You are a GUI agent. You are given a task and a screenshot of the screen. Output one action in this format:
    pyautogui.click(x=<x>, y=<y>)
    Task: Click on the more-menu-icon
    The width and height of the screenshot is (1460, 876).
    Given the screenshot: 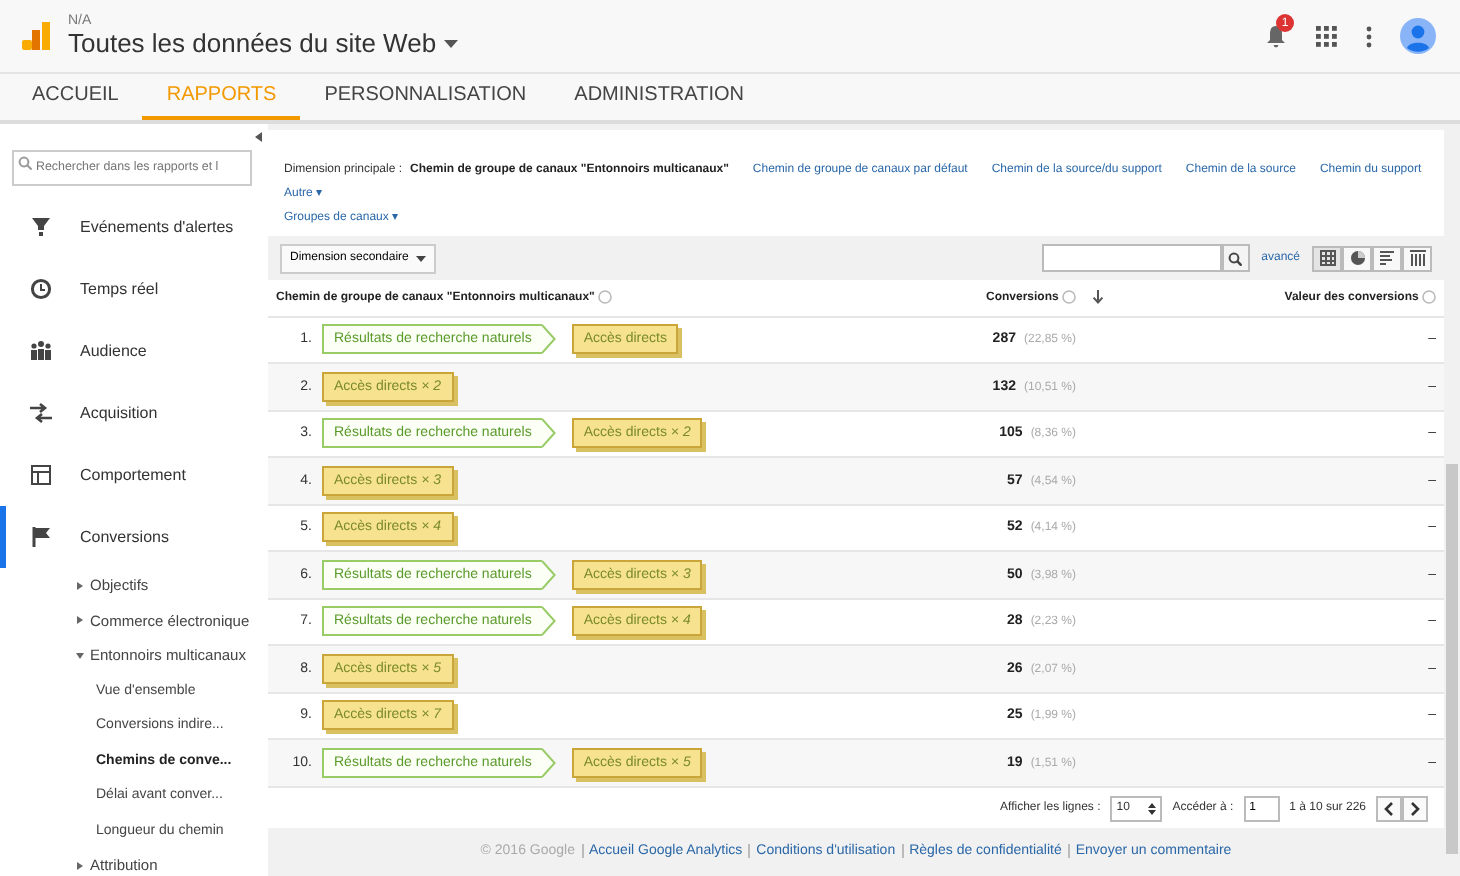 What is the action you would take?
    pyautogui.click(x=1369, y=36)
    